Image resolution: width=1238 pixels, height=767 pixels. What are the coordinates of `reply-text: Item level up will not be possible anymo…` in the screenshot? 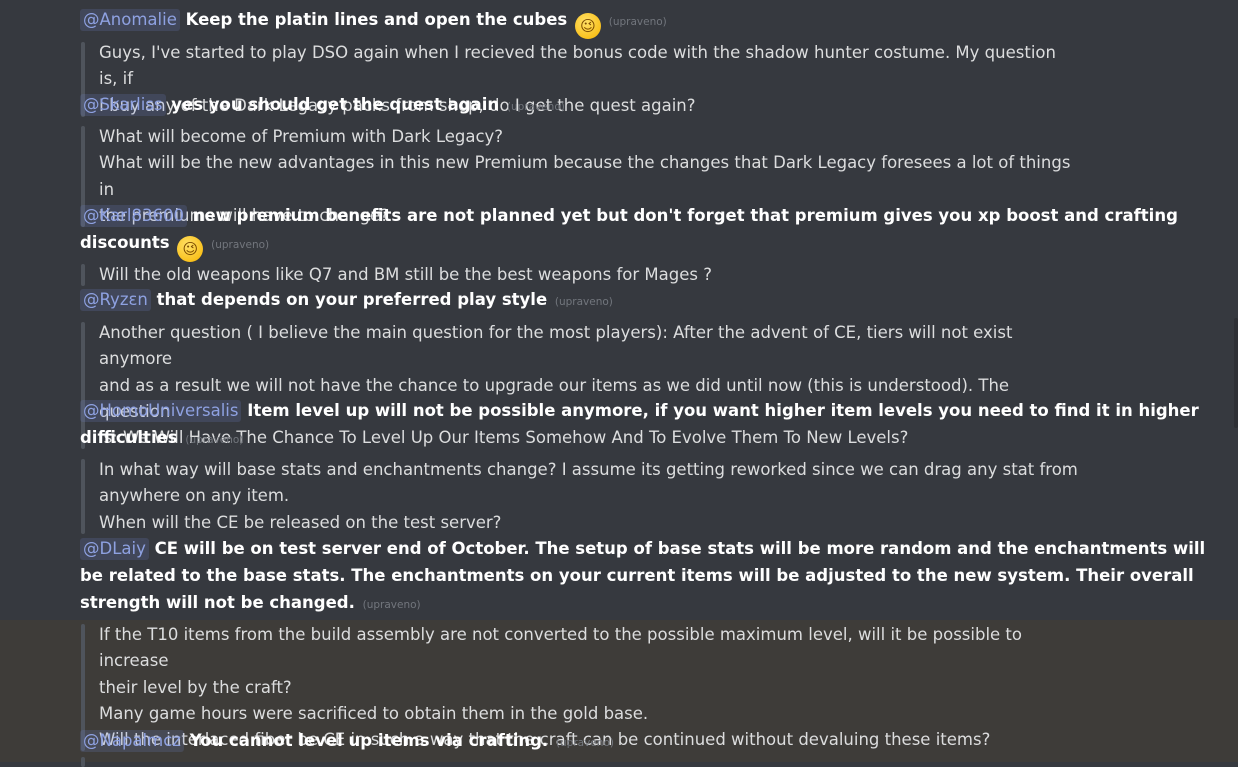 It's located at (639, 424).